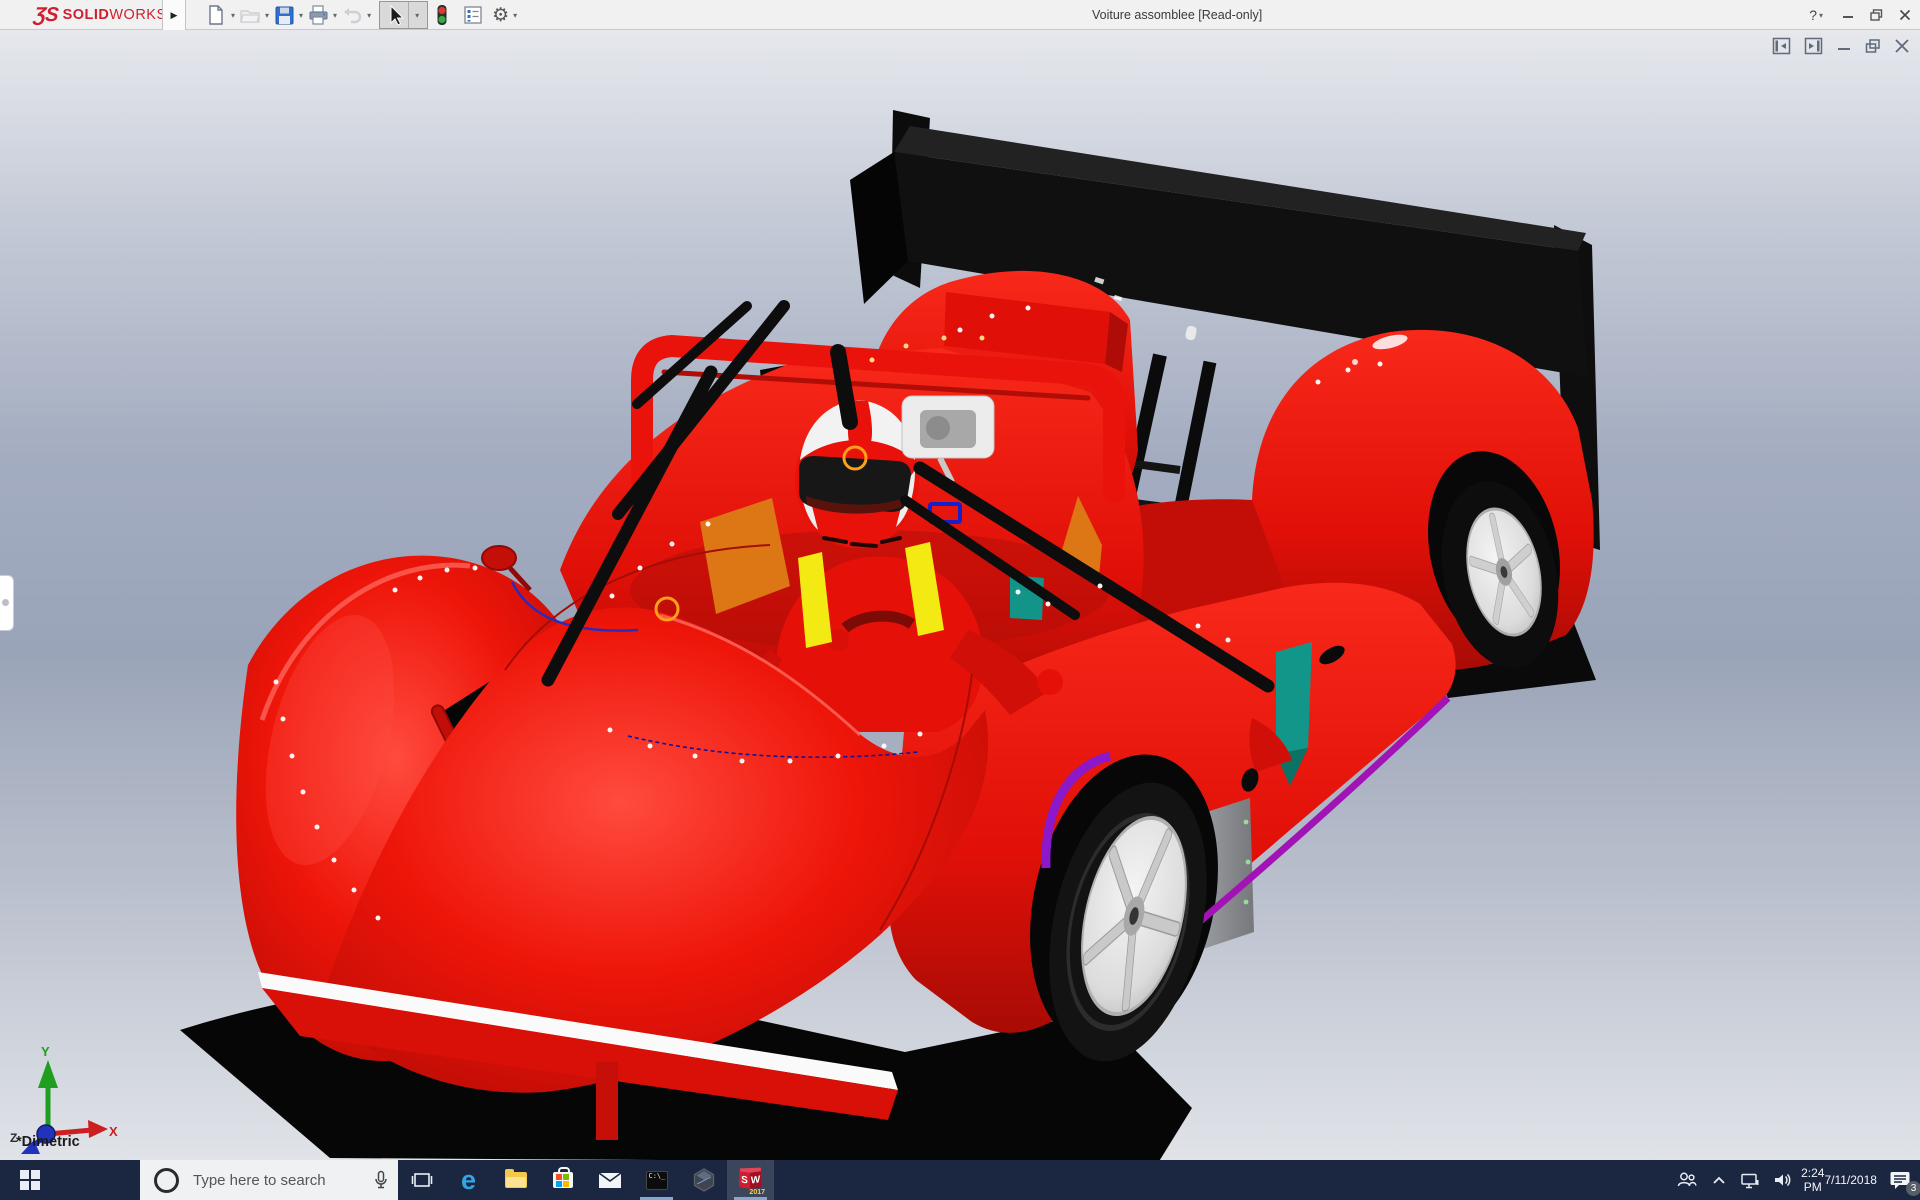  I want to click on solidworks-button: S W 2017, so click(750, 1180).